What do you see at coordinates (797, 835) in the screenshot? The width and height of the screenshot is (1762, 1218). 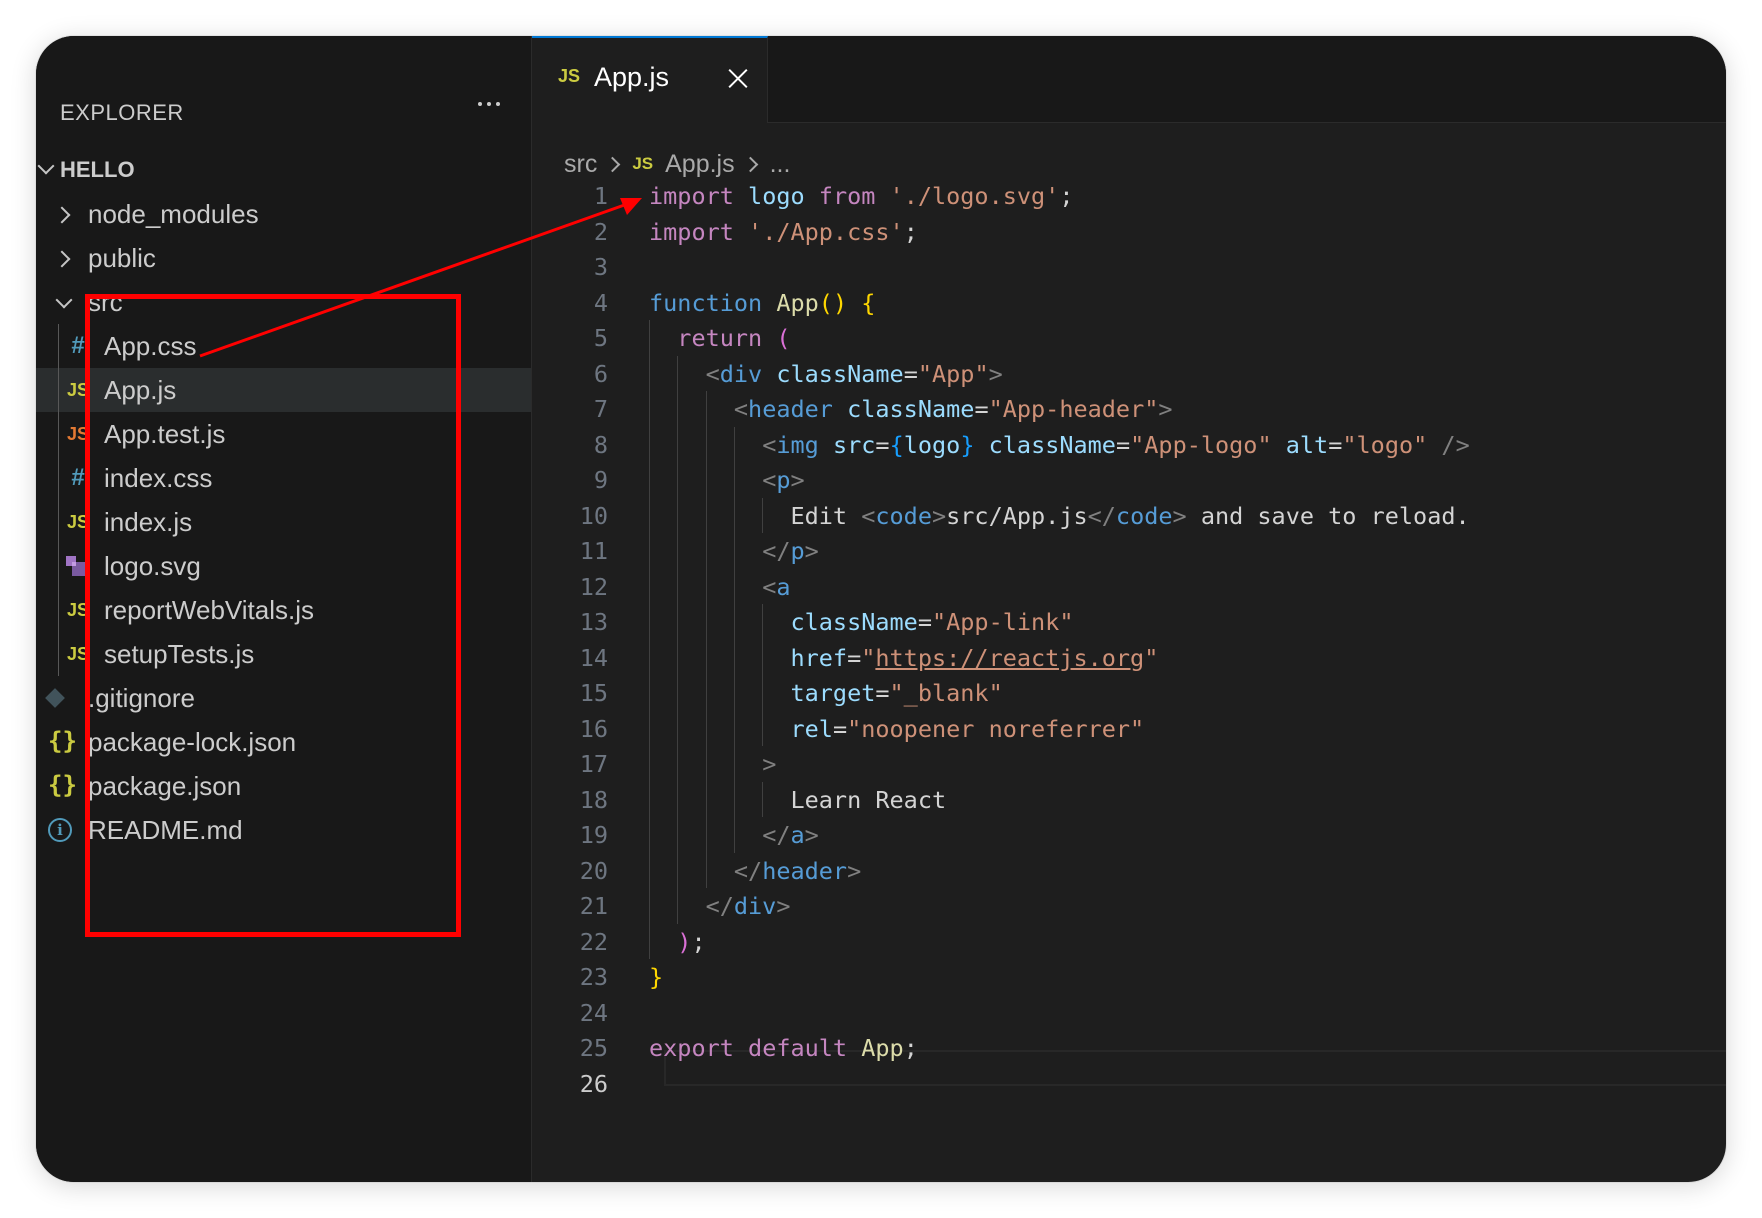 I see `code-token: a` at bounding box center [797, 835].